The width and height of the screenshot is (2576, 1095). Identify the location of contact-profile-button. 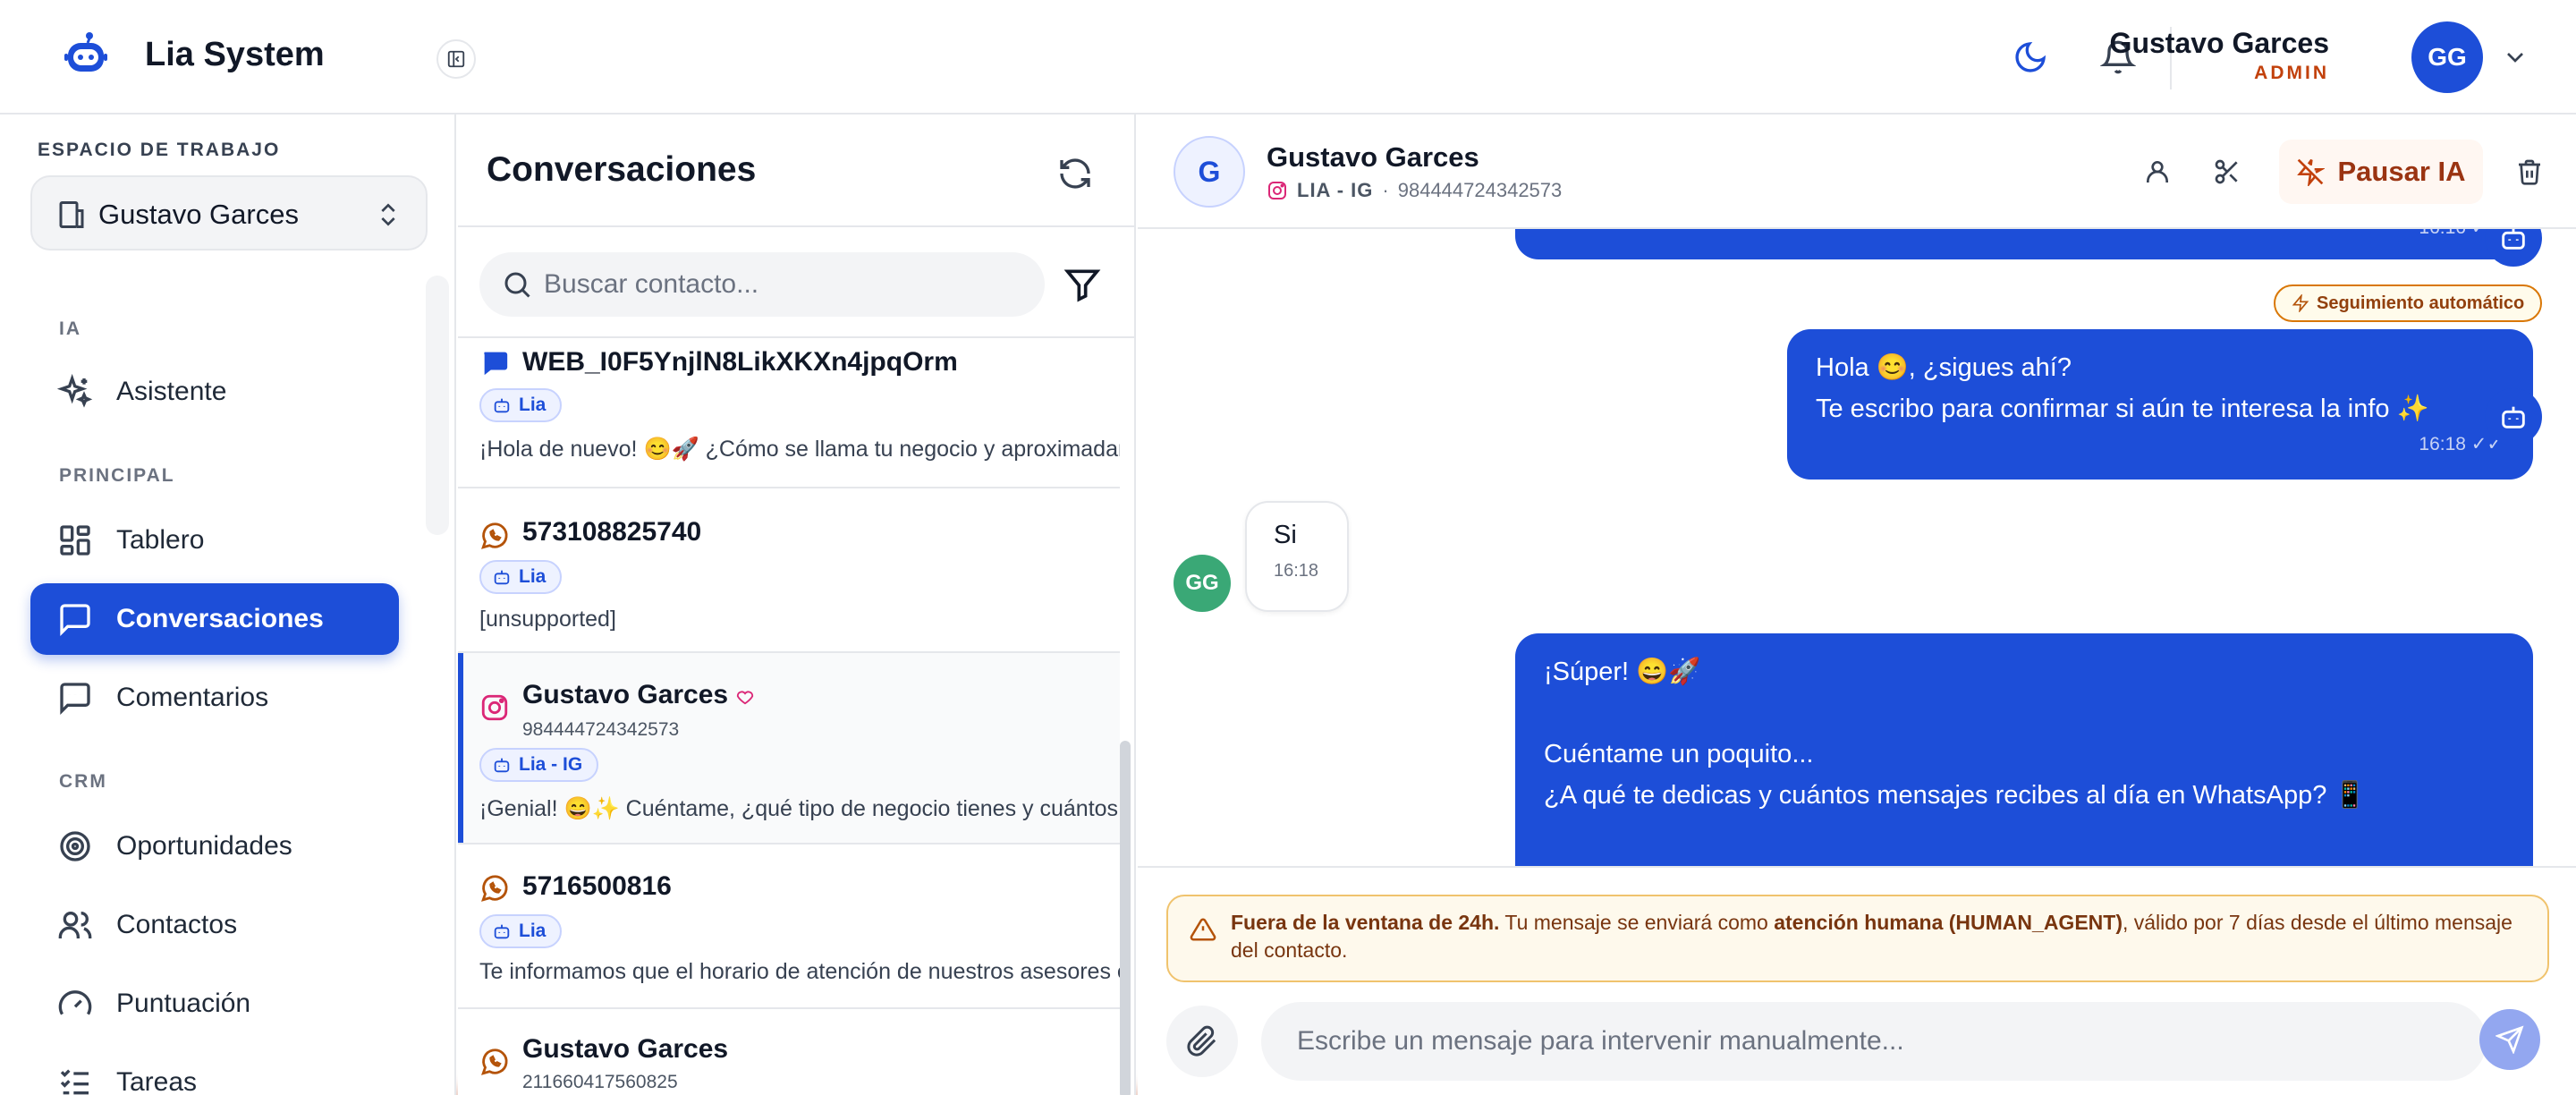
(2157, 172).